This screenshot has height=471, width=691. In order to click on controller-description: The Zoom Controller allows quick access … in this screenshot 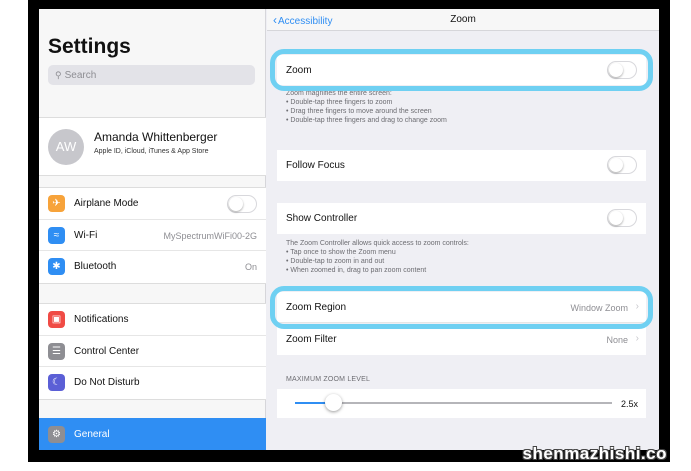, I will do `click(377, 257)`.